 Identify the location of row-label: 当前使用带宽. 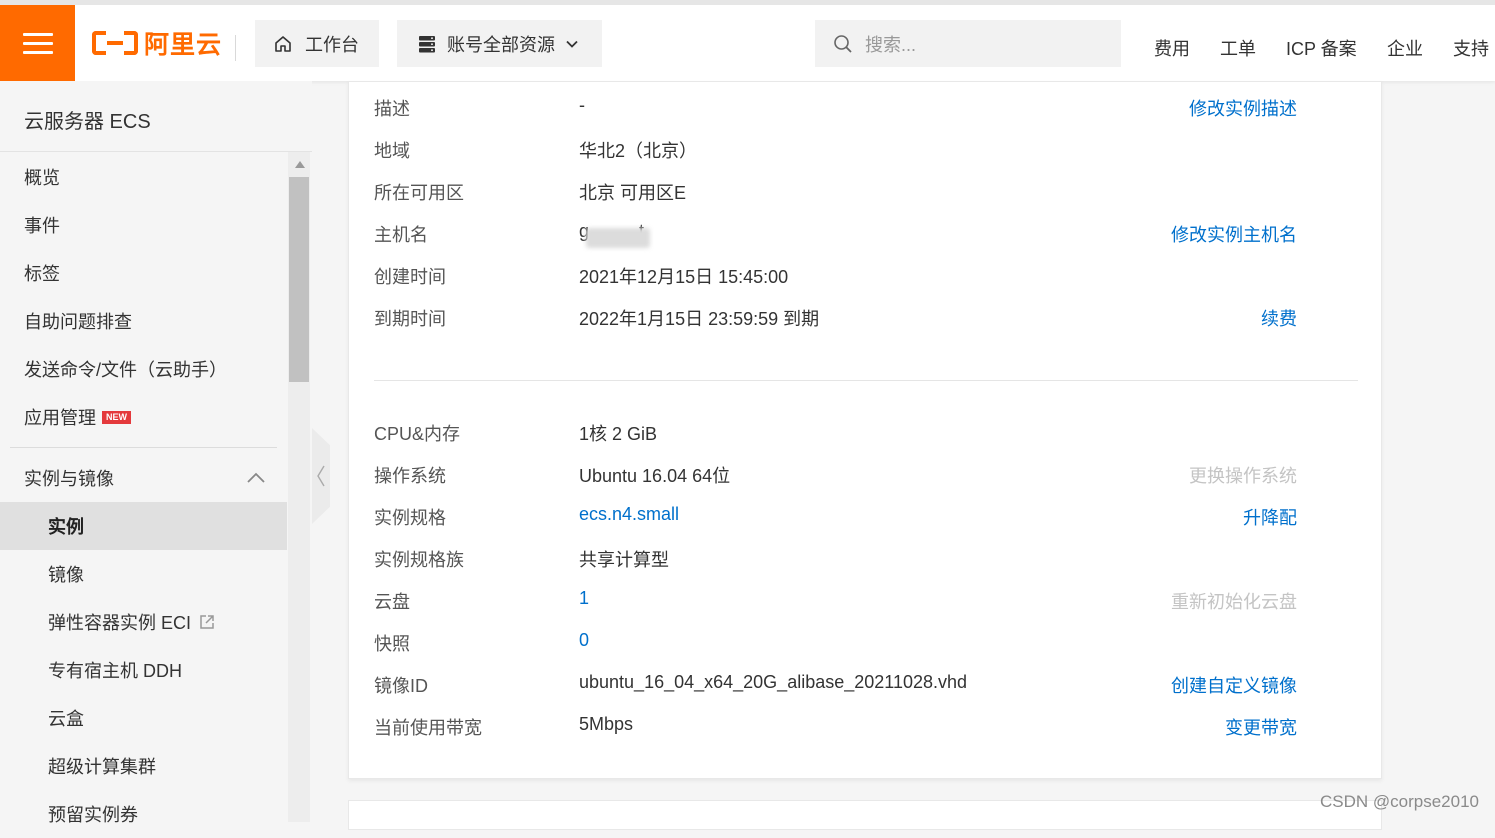
(428, 728).